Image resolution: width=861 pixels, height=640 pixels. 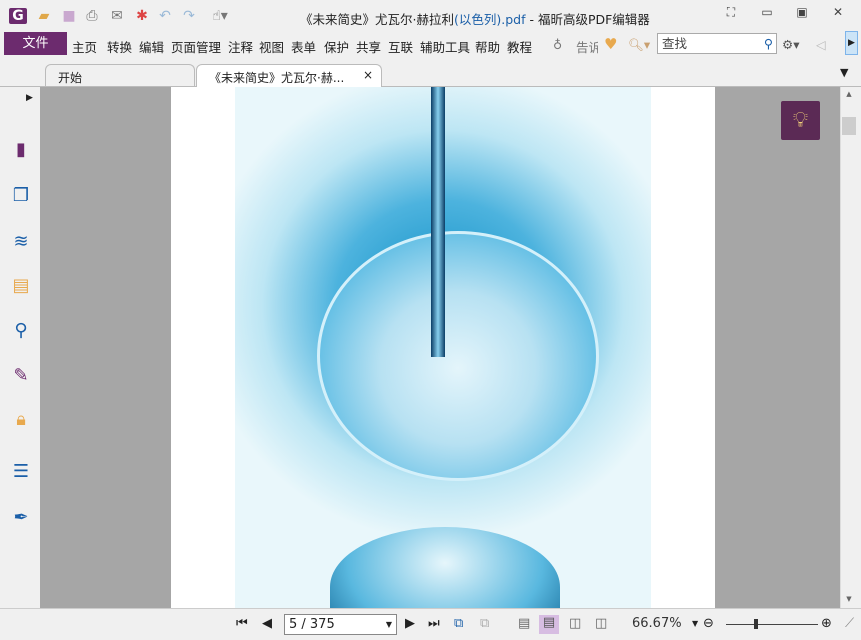 What do you see at coordinates (119, 46) in the screenshot?
I see `menu-convert: 转换` at bounding box center [119, 46].